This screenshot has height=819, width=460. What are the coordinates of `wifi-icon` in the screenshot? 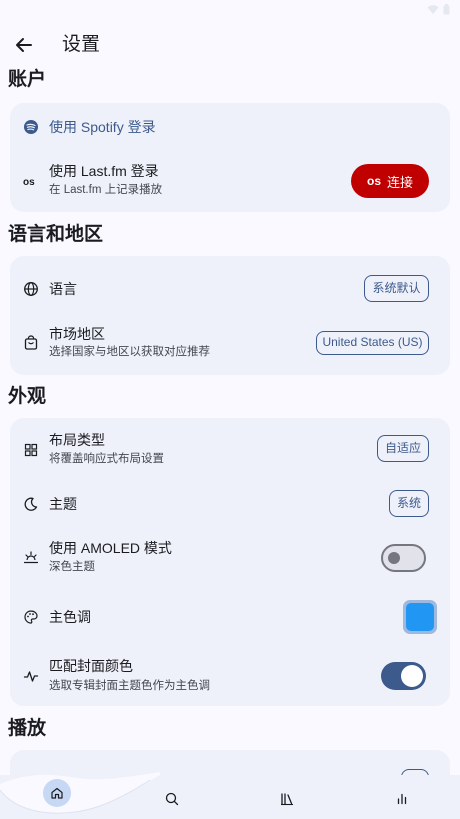 It's located at (433, 9).